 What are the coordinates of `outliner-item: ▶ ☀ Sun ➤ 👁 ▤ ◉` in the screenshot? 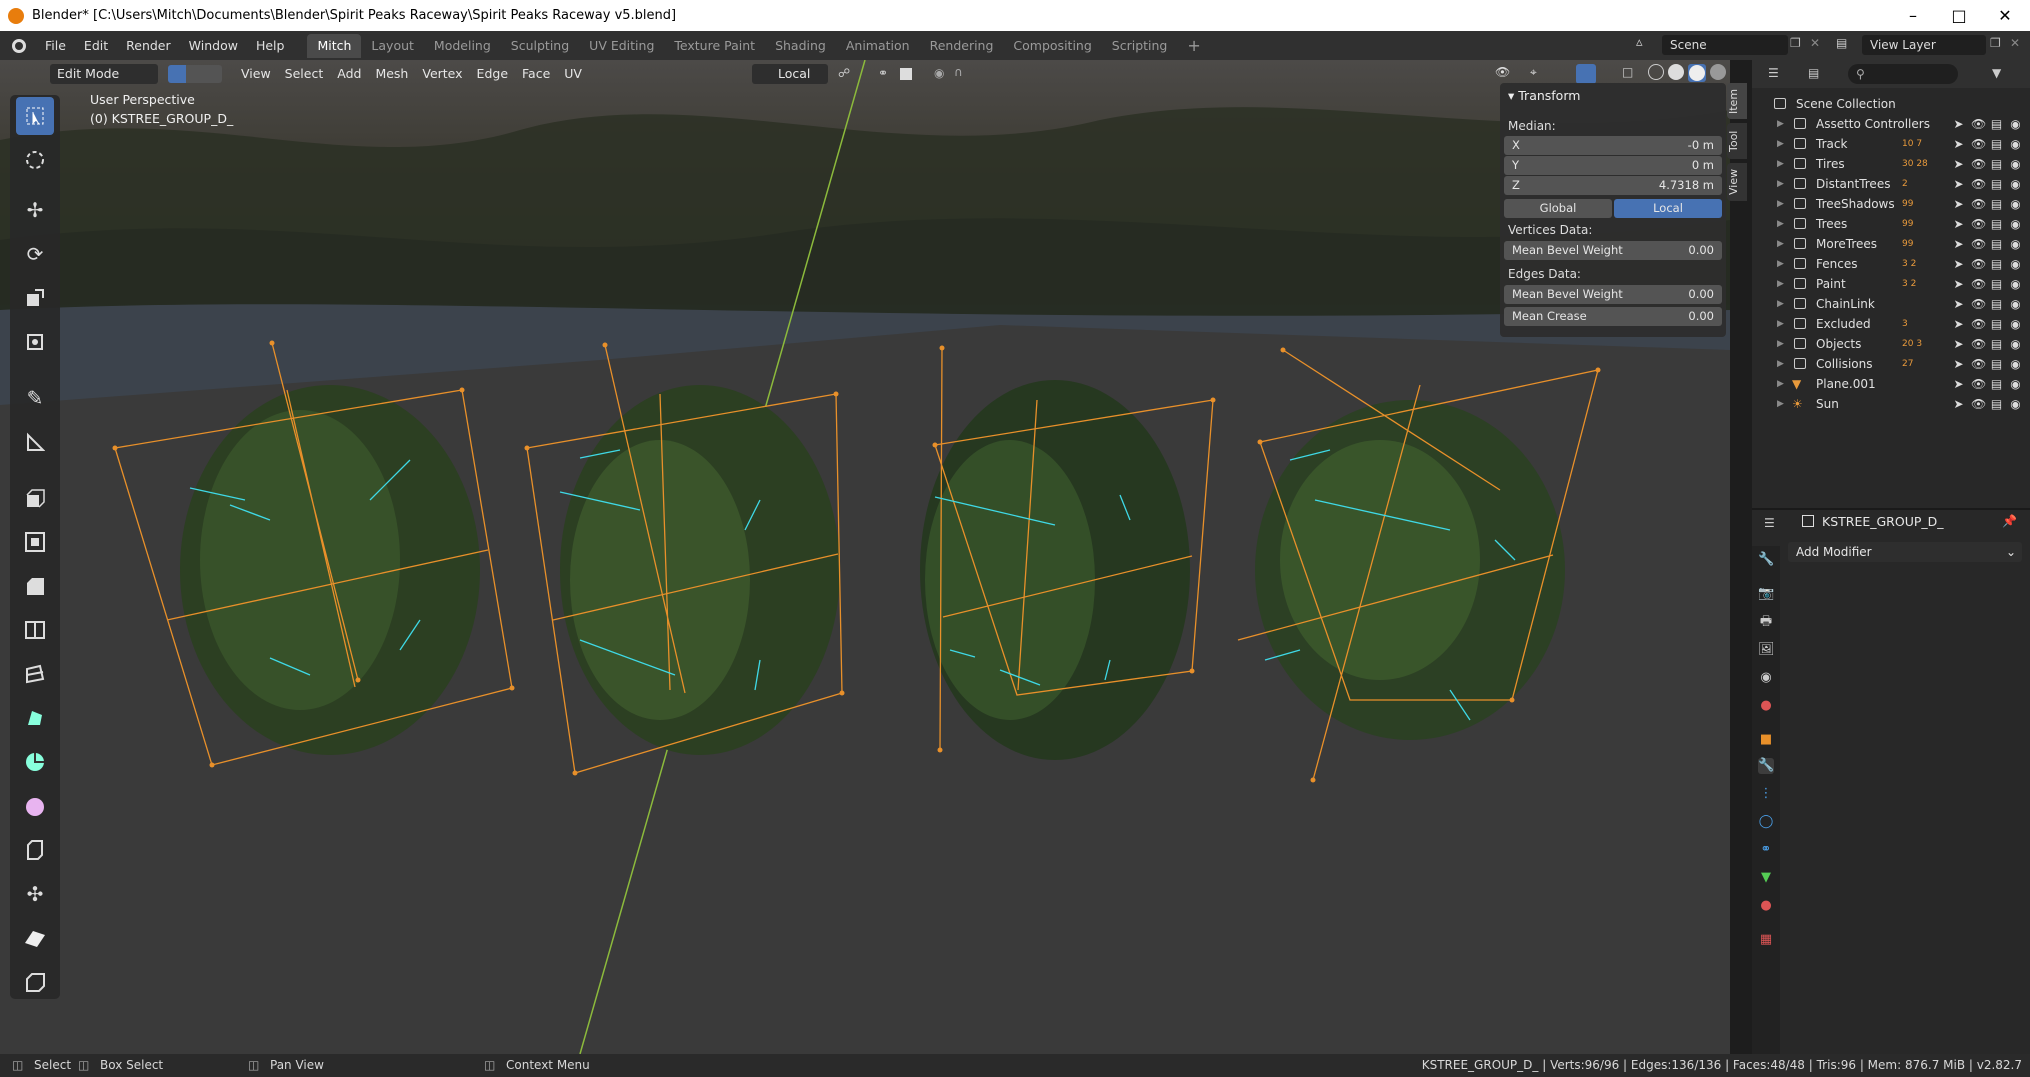 It's located at (1891, 404).